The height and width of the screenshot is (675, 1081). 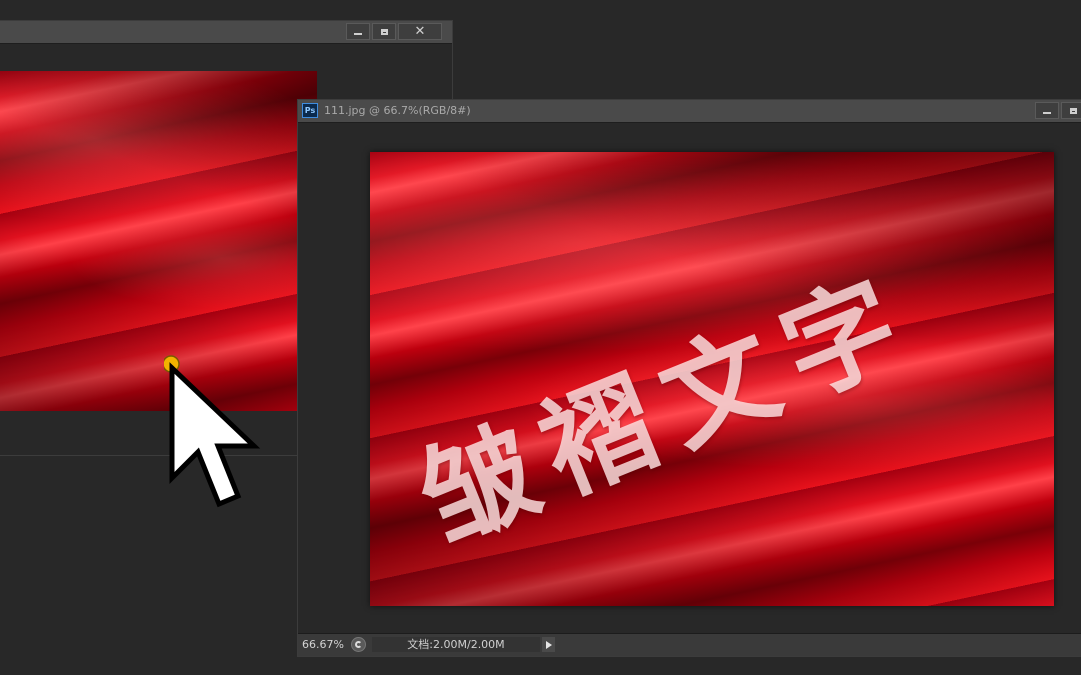 I want to click on back-fabric-image, so click(x=158, y=241).